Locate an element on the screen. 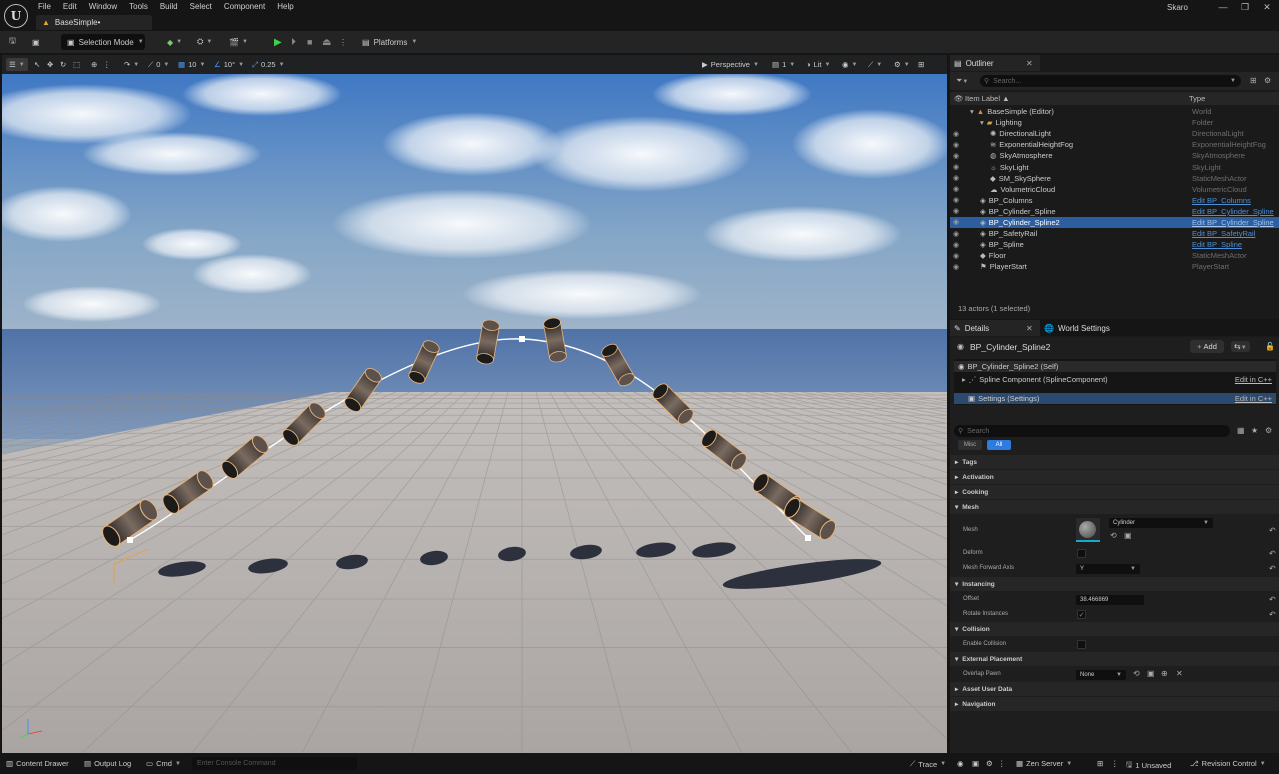 Image resolution: width=1279 pixels, height=774 pixels. platforms-button: ▤ Platforms ▼ is located at coordinates (389, 42).